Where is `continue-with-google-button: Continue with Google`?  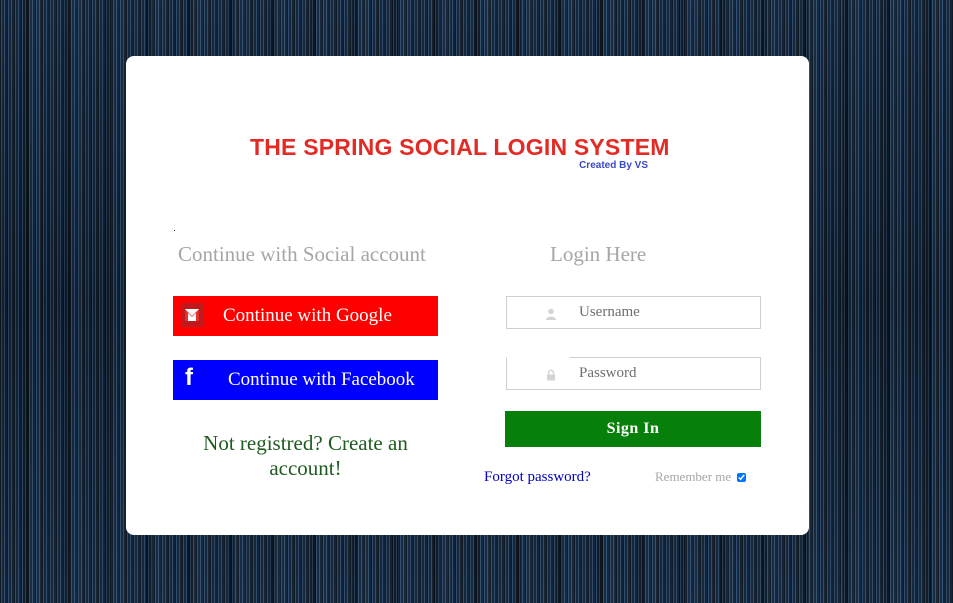
continue-with-google-button: Continue with Google is located at coordinates (305, 316).